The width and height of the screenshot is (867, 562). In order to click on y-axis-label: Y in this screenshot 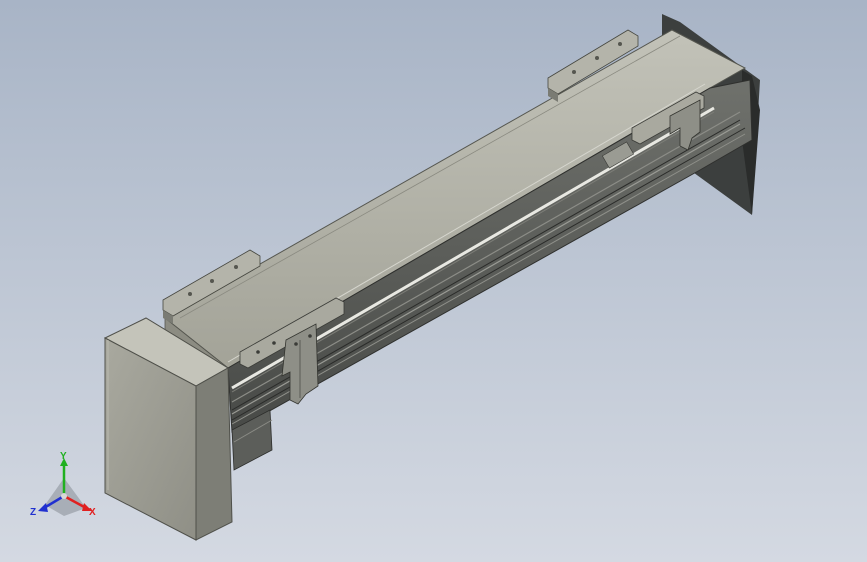, I will do `click(63, 456)`.